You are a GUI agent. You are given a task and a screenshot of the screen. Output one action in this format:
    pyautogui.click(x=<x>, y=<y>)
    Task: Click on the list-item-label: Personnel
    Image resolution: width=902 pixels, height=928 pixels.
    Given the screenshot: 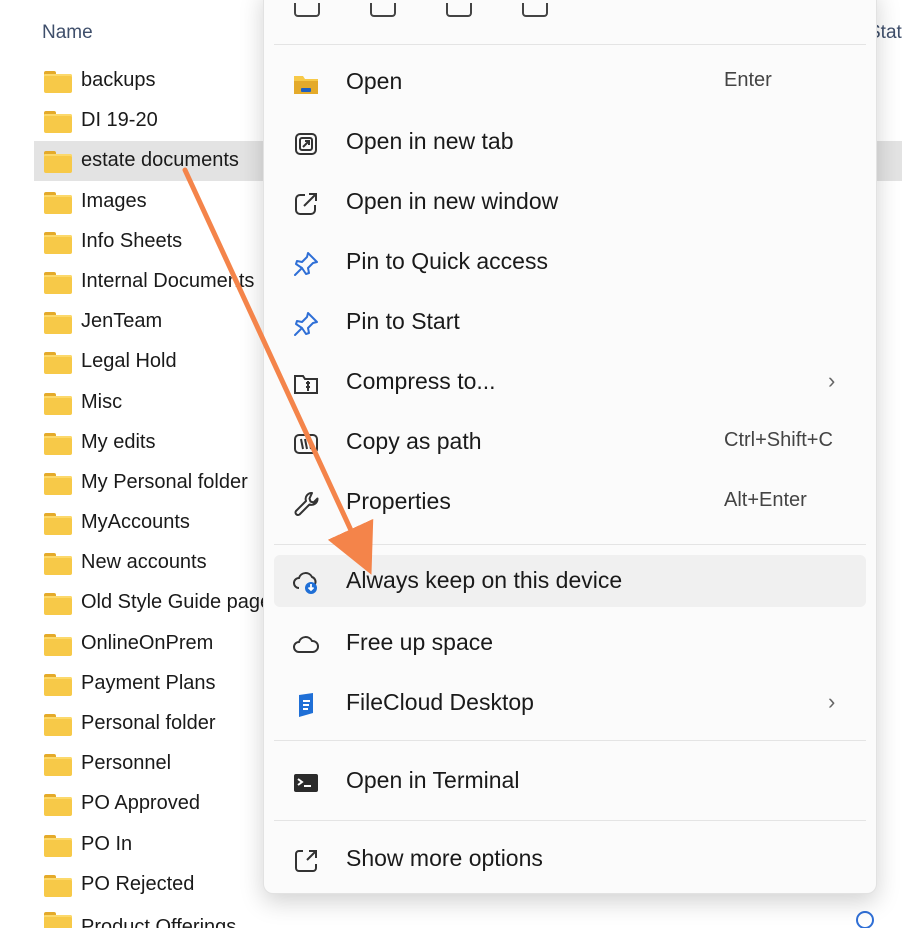 What is the action you would take?
    pyautogui.click(x=126, y=763)
    